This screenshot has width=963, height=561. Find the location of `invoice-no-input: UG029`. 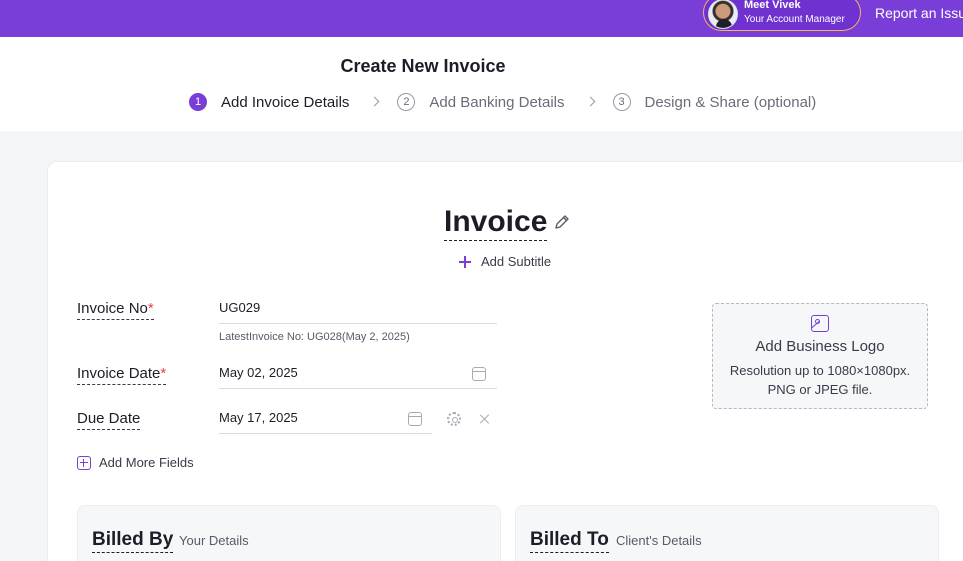

invoice-no-input: UG029 is located at coordinates (358, 310).